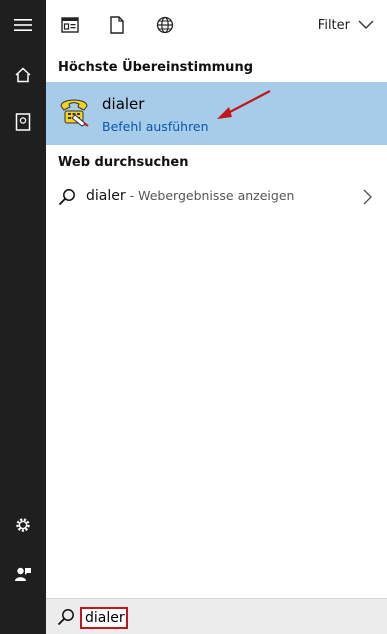 The image size is (387, 634). I want to click on feedback-person-icon, so click(23, 574).